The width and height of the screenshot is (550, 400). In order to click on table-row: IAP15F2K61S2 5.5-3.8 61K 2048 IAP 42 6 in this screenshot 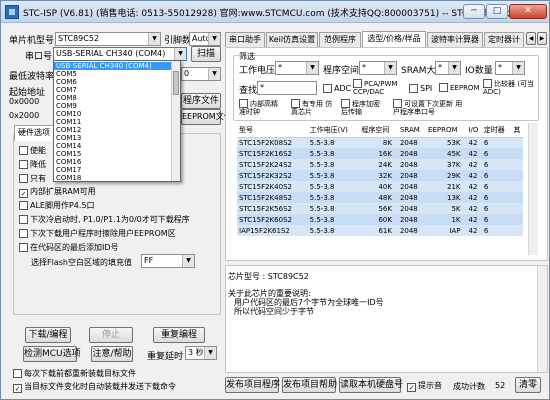, I will do `click(380, 230)`.